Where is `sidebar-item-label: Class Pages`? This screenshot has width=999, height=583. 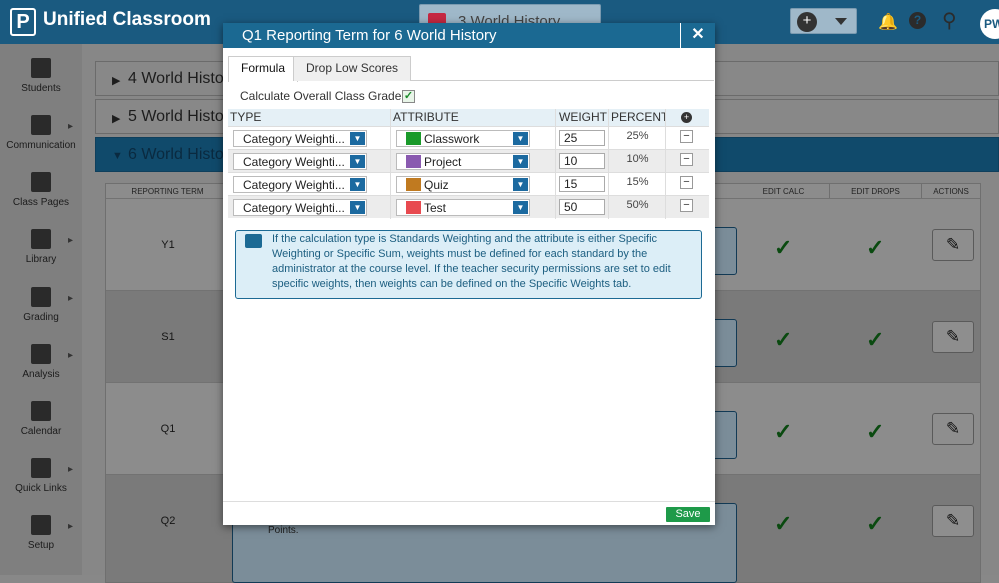 sidebar-item-label: Class Pages is located at coordinates (41, 202).